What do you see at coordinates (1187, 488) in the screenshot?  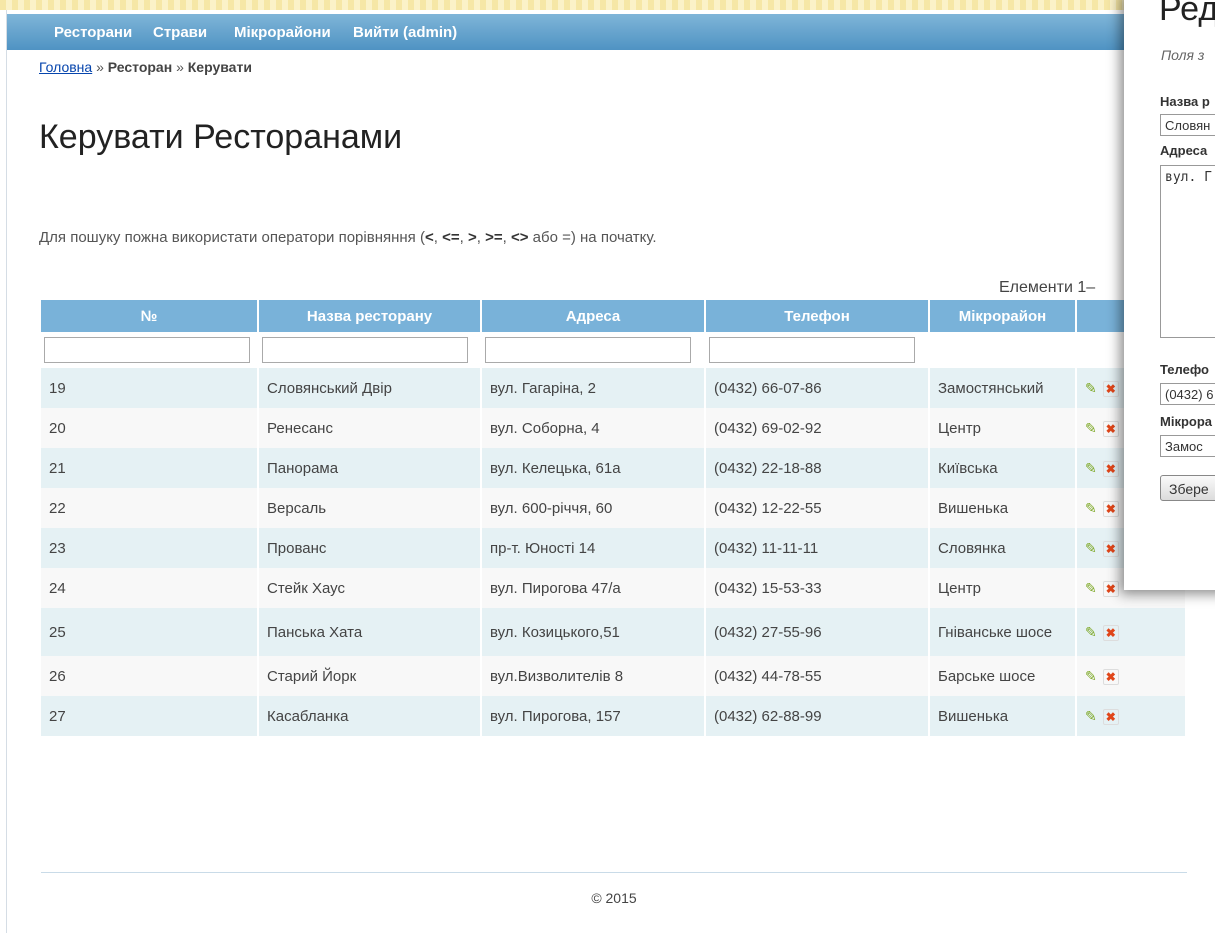 I see `dialog-save-button: Збере` at bounding box center [1187, 488].